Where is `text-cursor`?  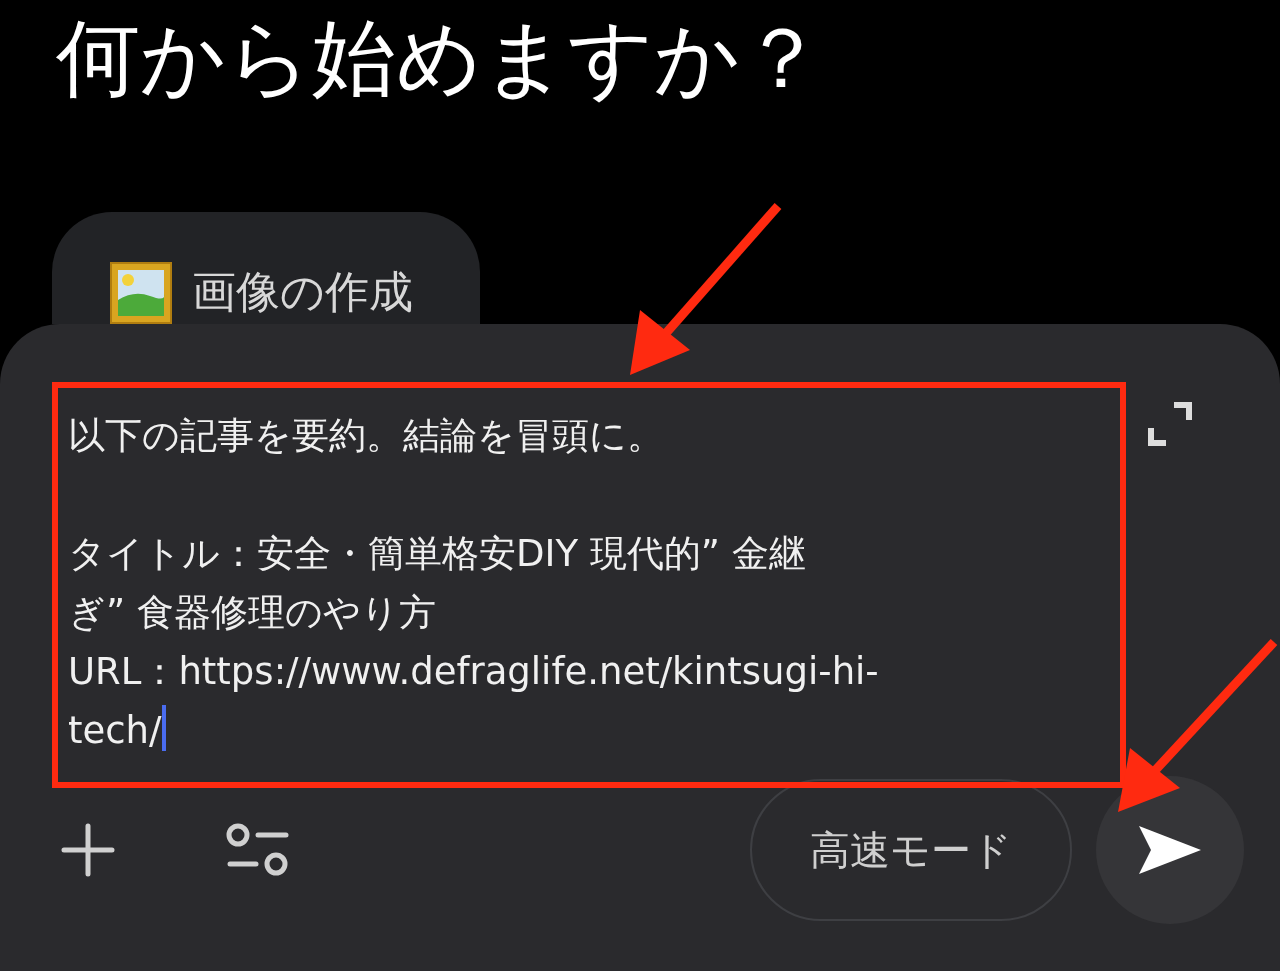 text-cursor is located at coordinates (163, 728).